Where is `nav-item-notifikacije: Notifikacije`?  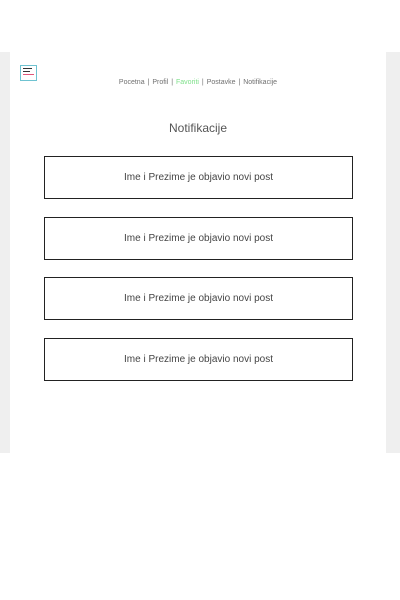
nav-item-notifikacije: Notifikacije is located at coordinates (260, 82).